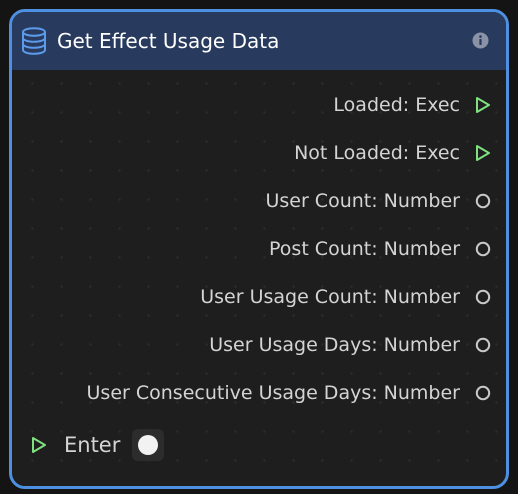 Image resolution: width=518 pixels, height=494 pixels. I want to click on output-pin-label: Not Loaded: Exec, so click(377, 153).